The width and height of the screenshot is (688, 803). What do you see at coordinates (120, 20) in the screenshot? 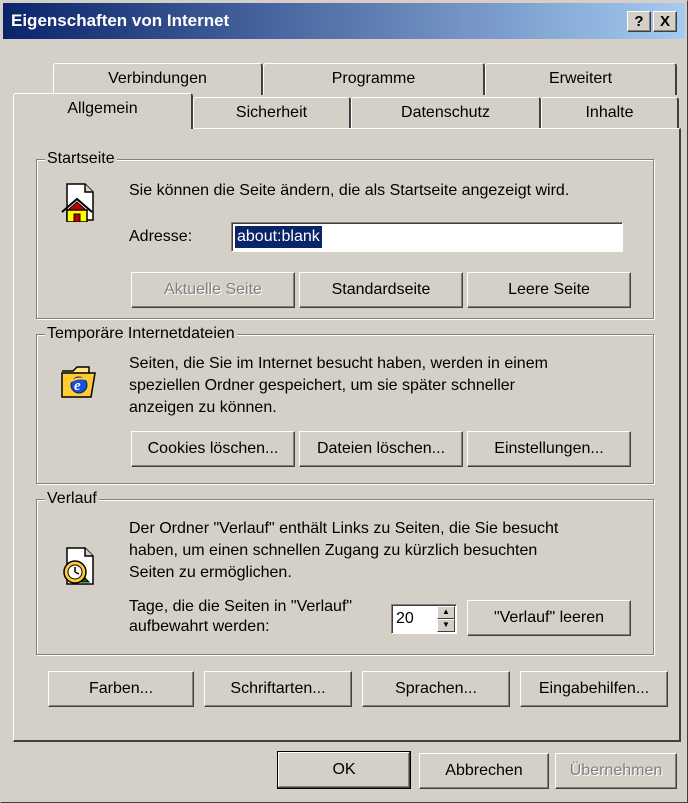
I see `window-title: Eigenschaften von Internet` at bounding box center [120, 20].